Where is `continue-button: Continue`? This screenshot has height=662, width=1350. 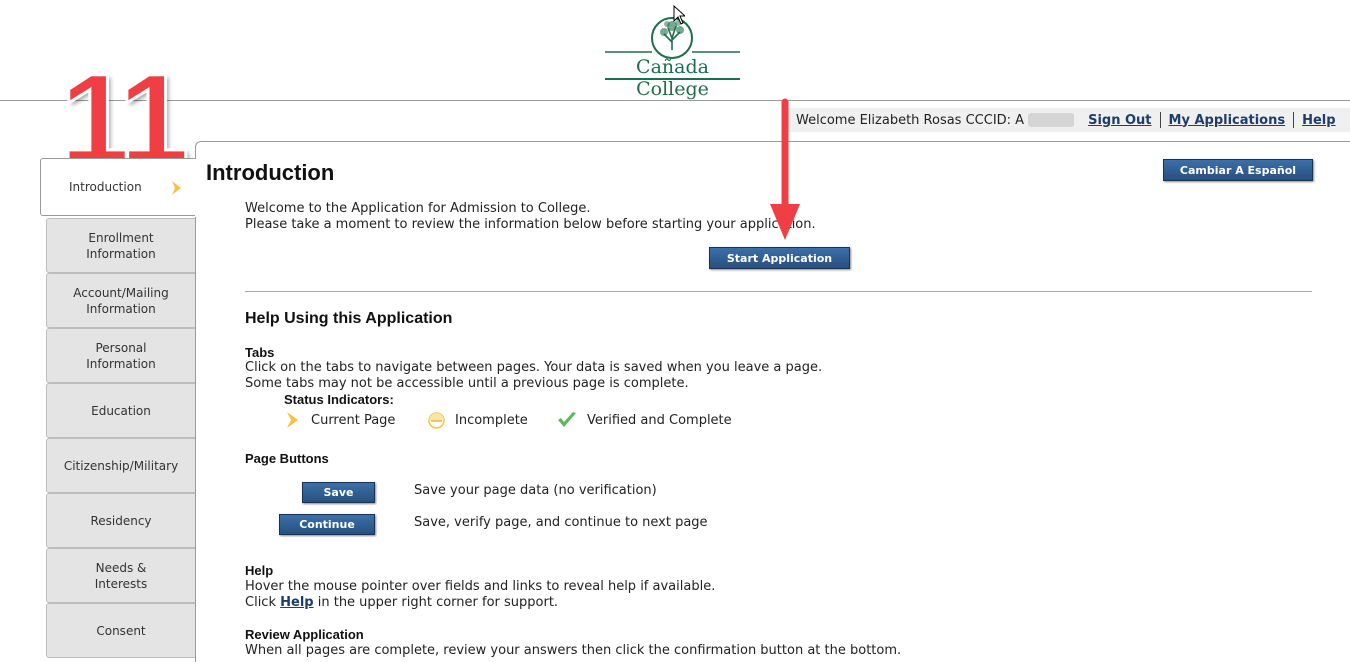
continue-button: Continue is located at coordinates (327, 524).